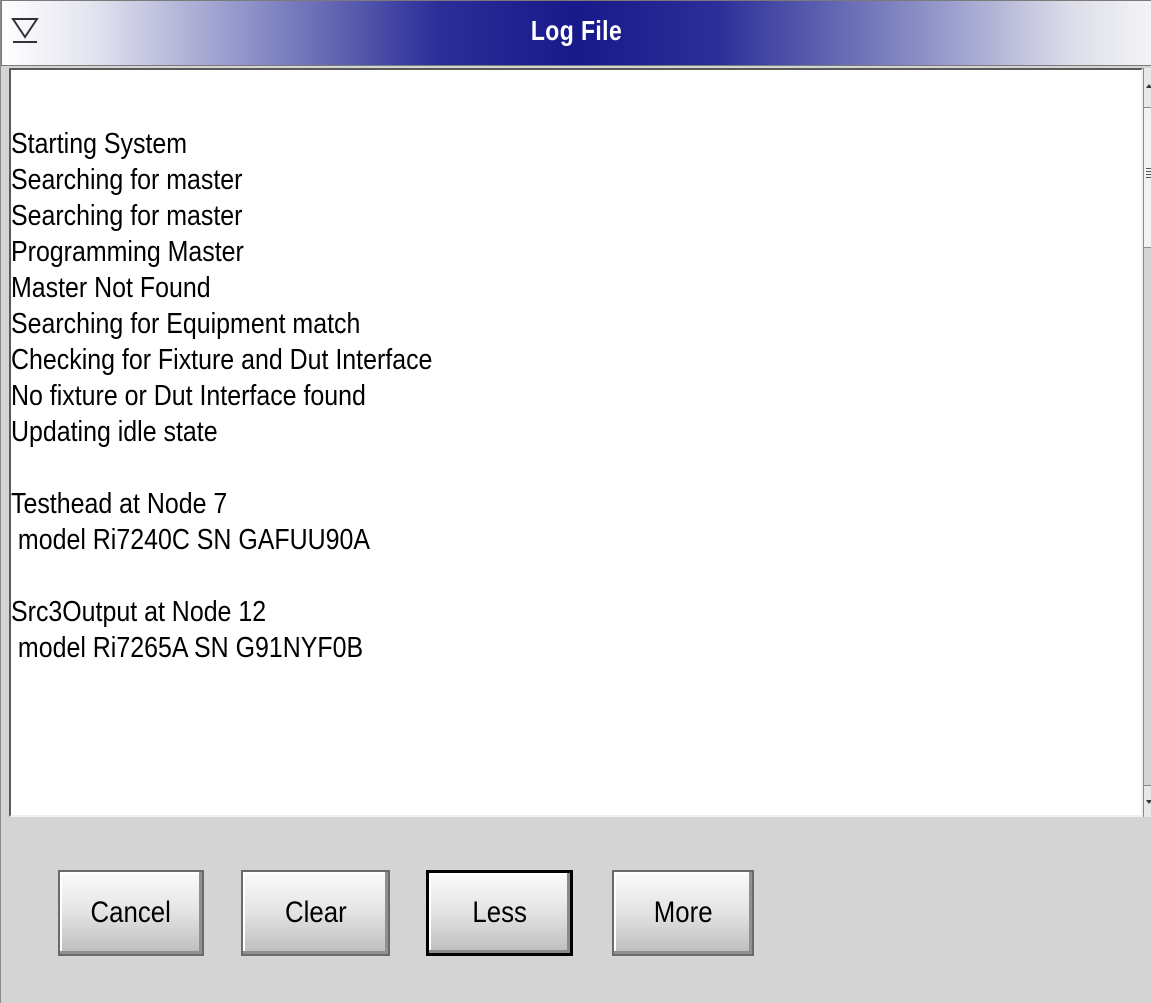 The image size is (1151, 1003). Describe the element at coordinates (186, 324) in the screenshot. I see `log-line: Searching for Equipment match` at that location.